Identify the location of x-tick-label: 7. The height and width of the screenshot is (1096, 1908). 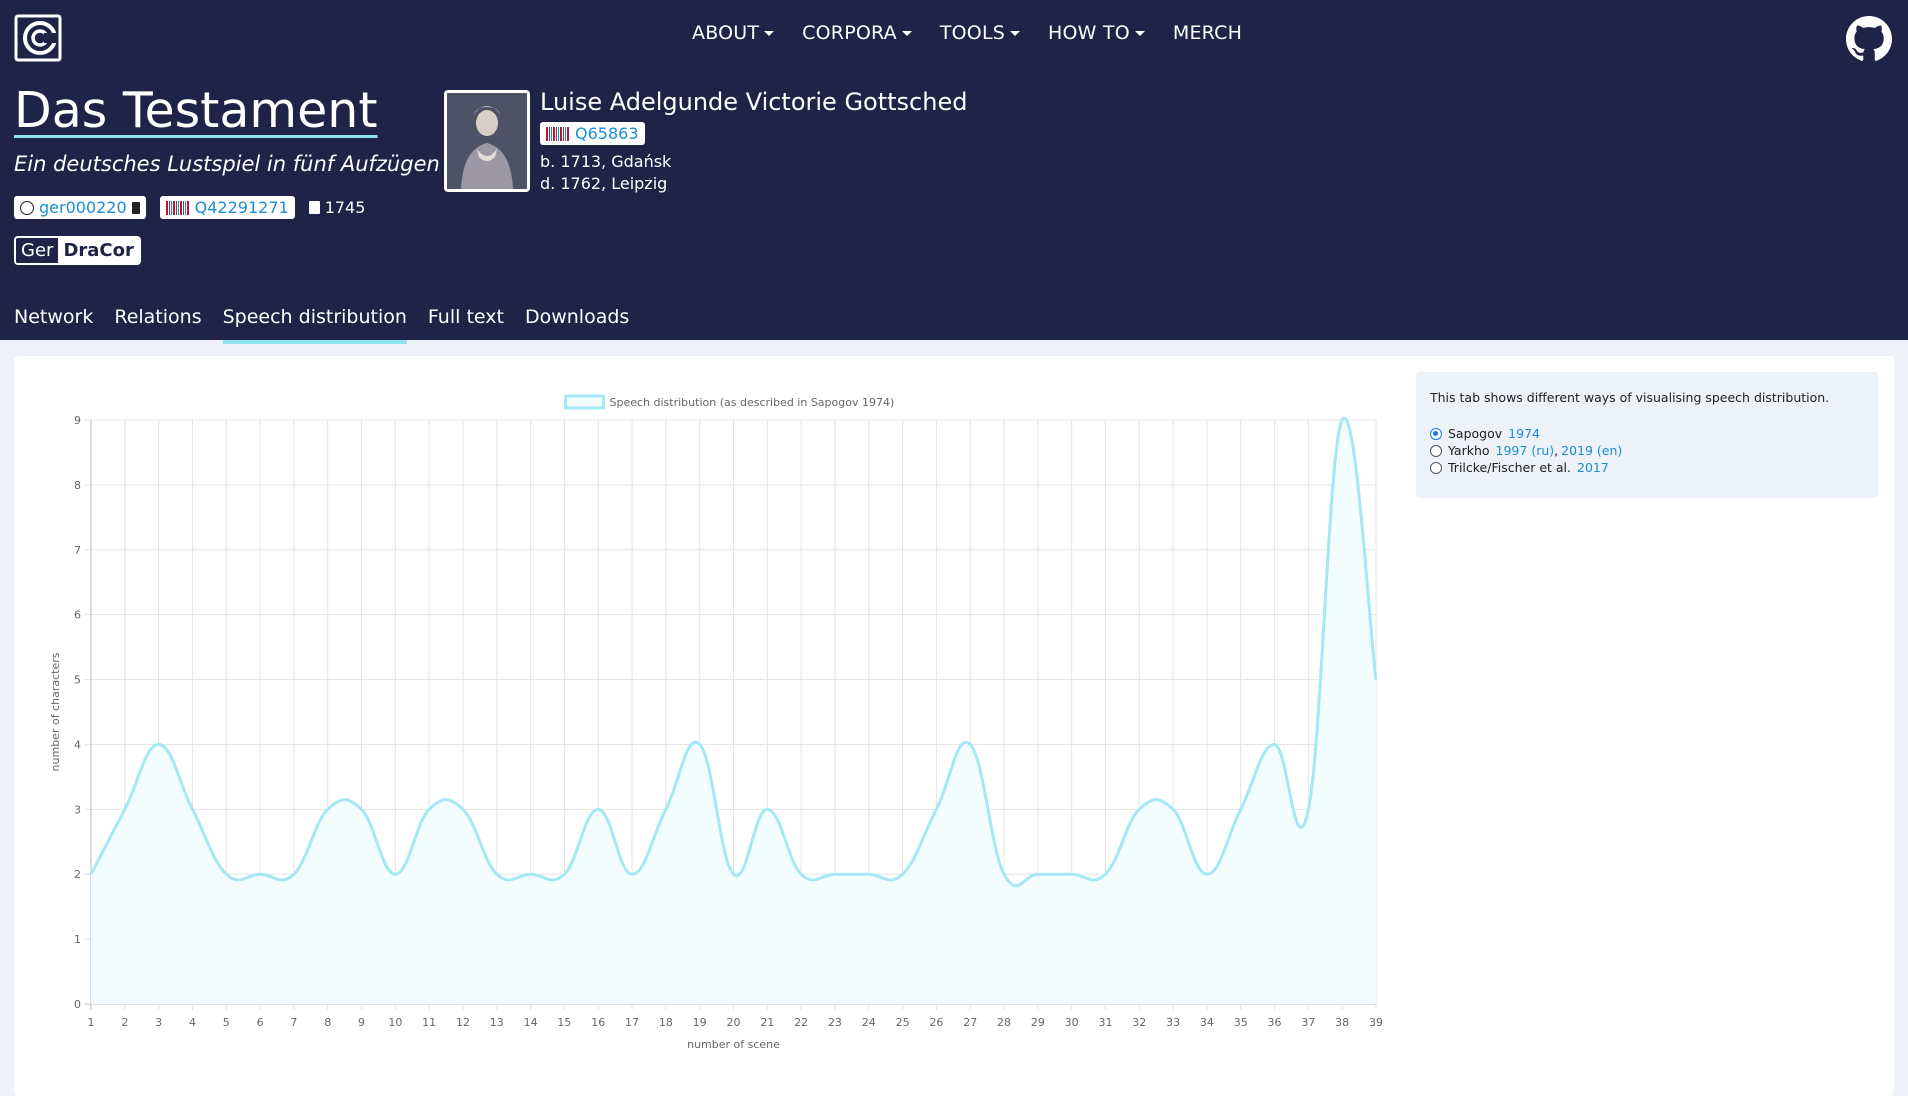
(293, 1022).